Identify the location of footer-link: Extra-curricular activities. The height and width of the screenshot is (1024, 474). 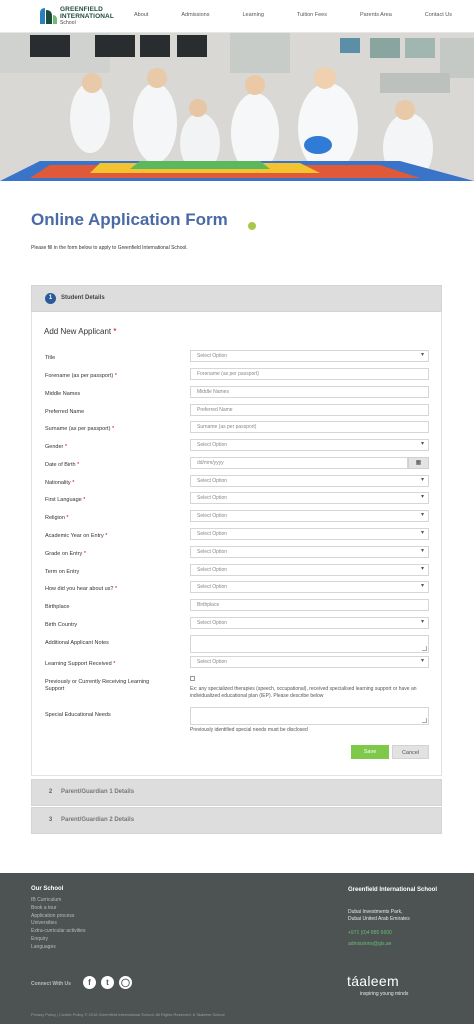
(58, 932).